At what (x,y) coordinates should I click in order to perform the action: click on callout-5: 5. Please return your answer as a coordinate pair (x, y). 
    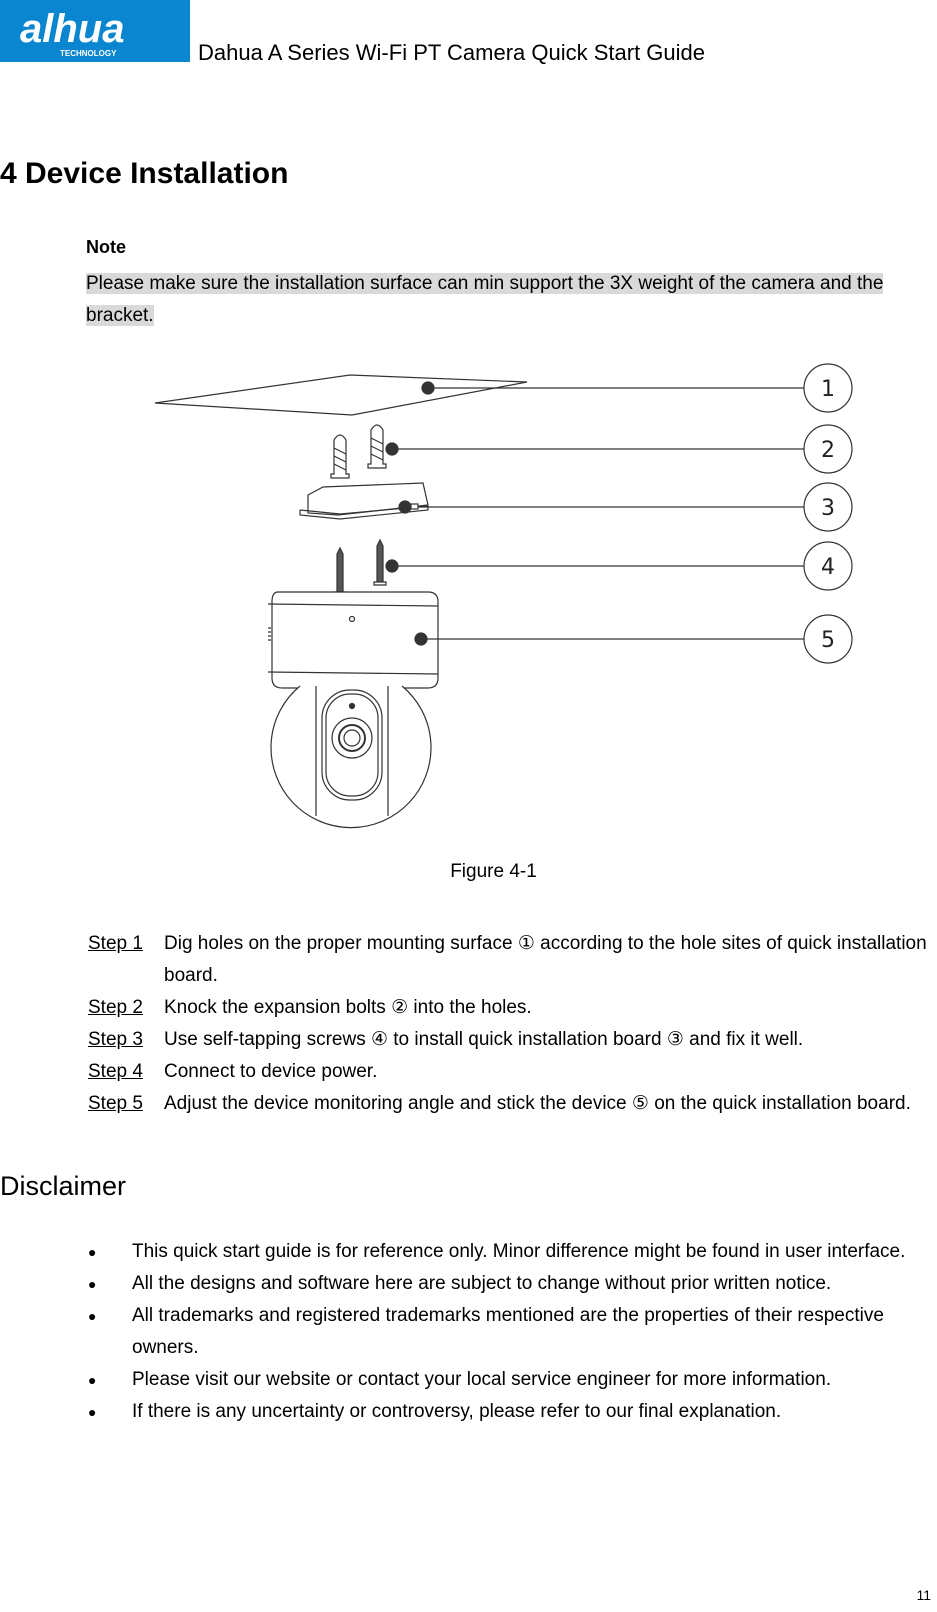
    Looking at the image, I should click on (828, 639).